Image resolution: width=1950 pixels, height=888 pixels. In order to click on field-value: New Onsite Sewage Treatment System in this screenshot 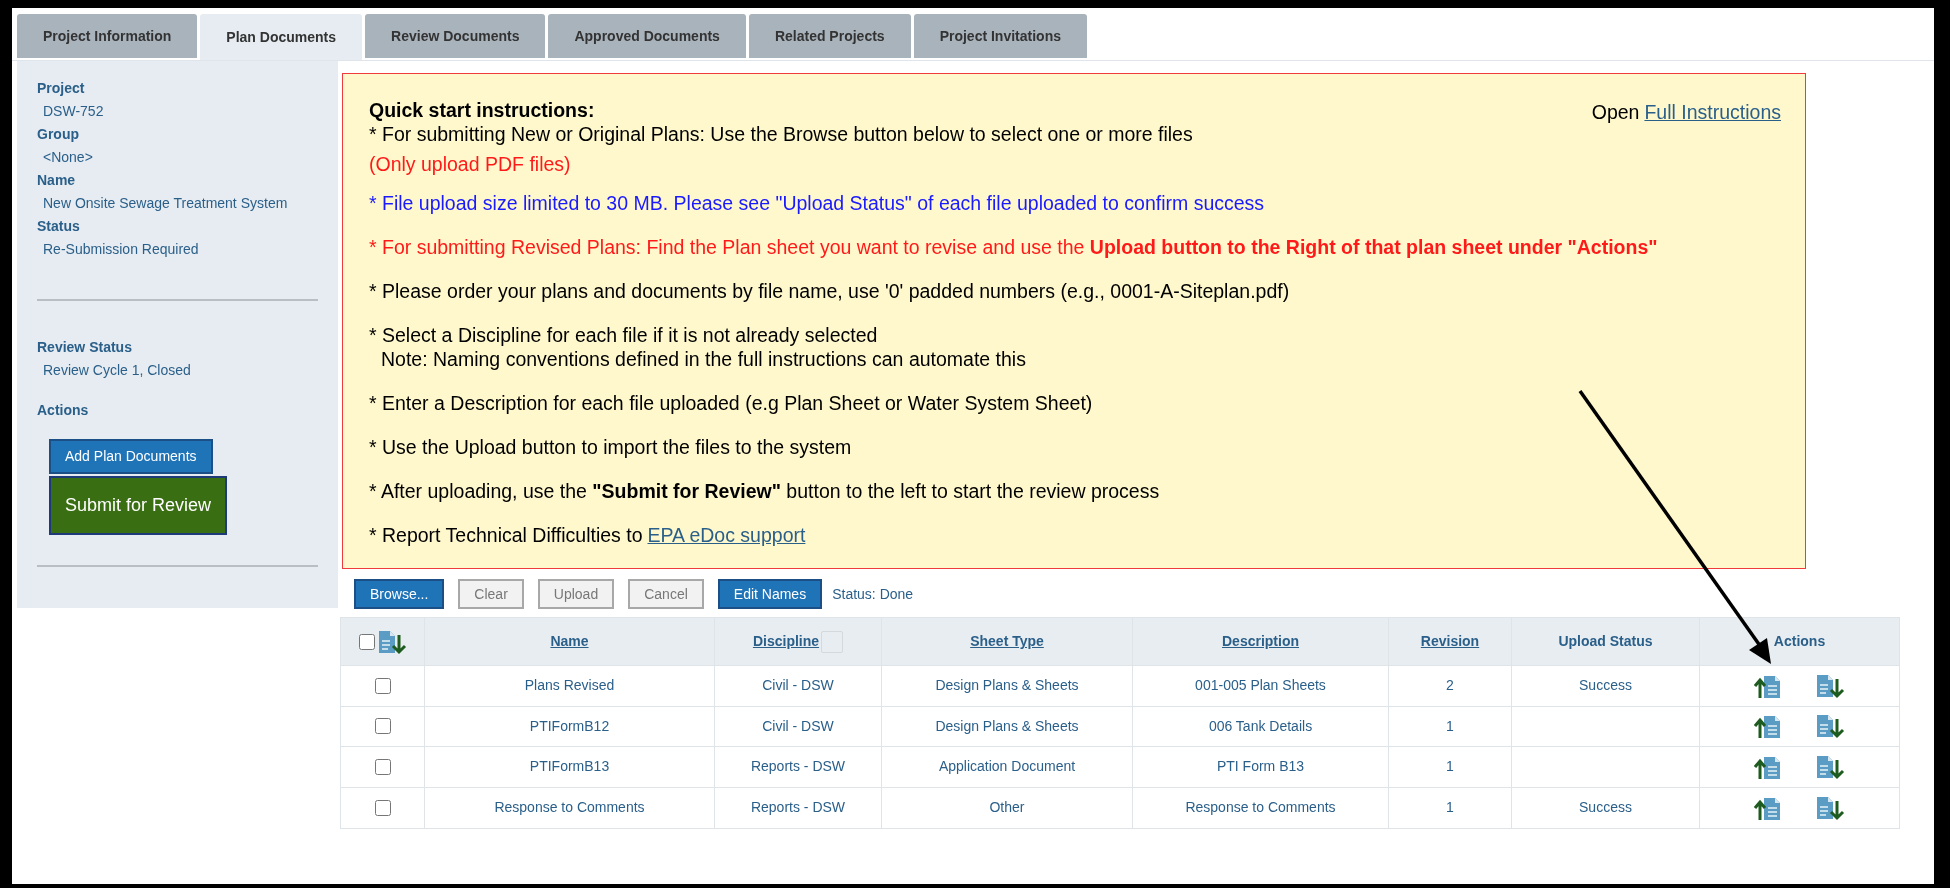, I will do `click(165, 203)`.